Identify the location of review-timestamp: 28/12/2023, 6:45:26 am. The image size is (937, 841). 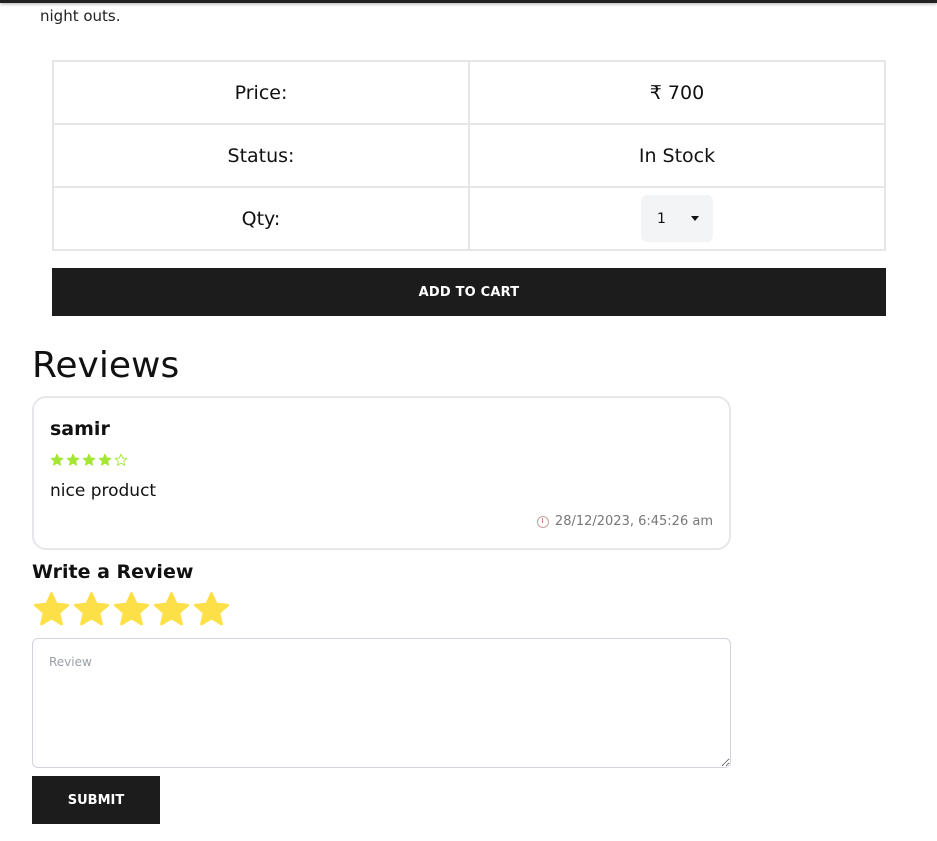
(624, 521).